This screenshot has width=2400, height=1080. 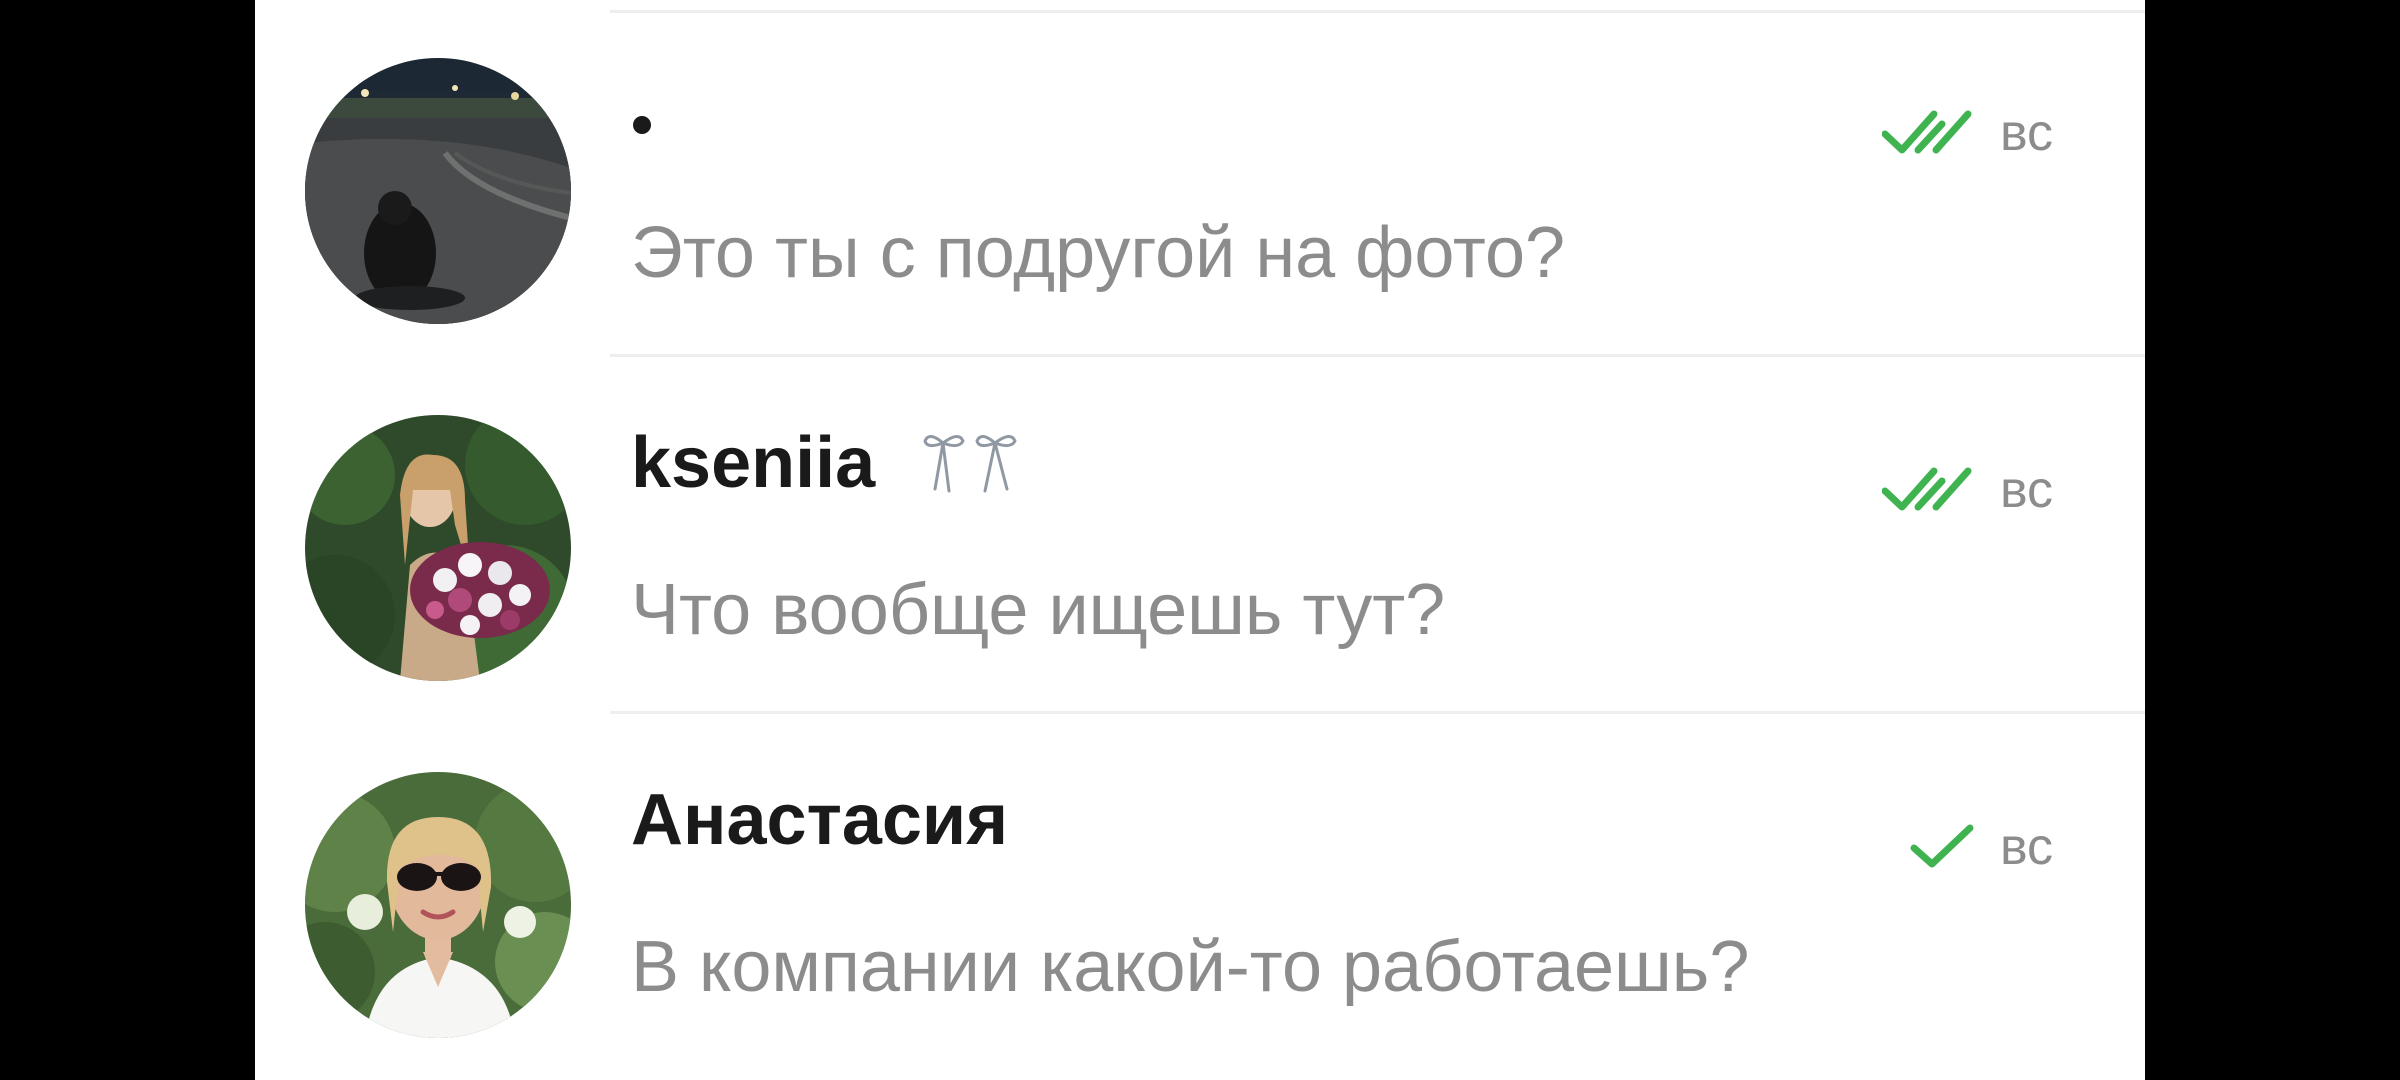 What do you see at coordinates (1098, 253) in the screenshot?
I see `chat-preview: Это ты с подругой на фото?` at bounding box center [1098, 253].